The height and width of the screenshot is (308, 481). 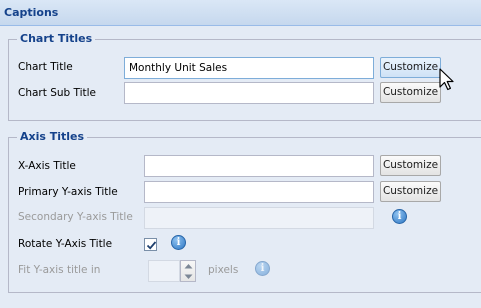 What do you see at coordinates (188, 271) in the screenshot?
I see `spinner-arrows` at bounding box center [188, 271].